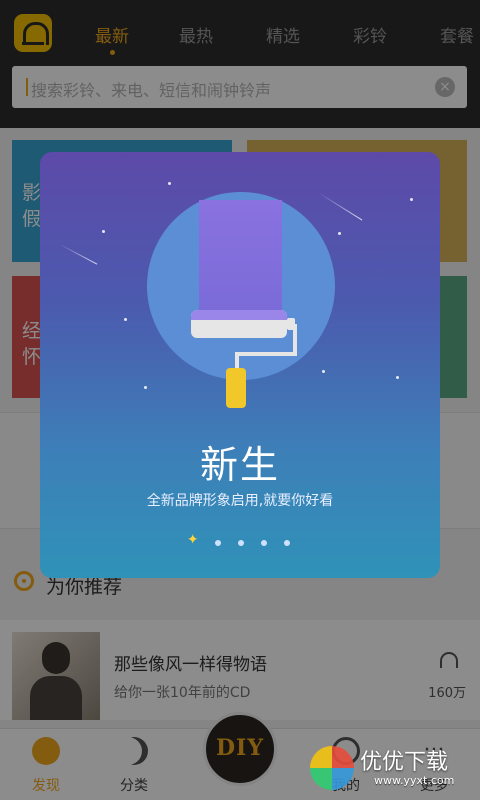 Image resolution: width=480 pixels, height=801 pixels. What do you see at coordinates (239, 465) in the screenshot?
I see `dialog-title: 新生` at bounding box center [239, 465].